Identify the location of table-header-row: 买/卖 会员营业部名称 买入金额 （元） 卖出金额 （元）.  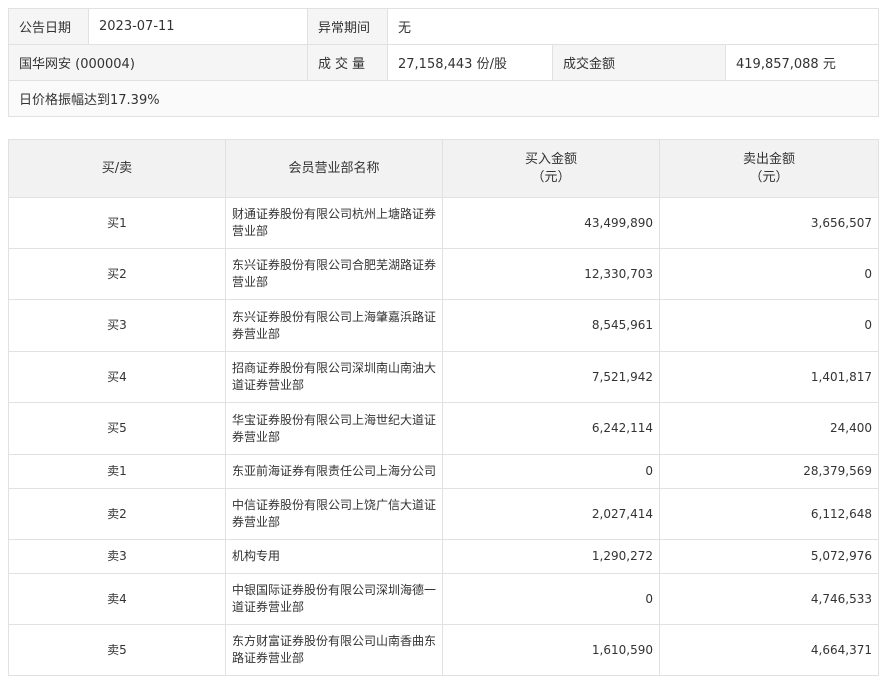
(443, 168).